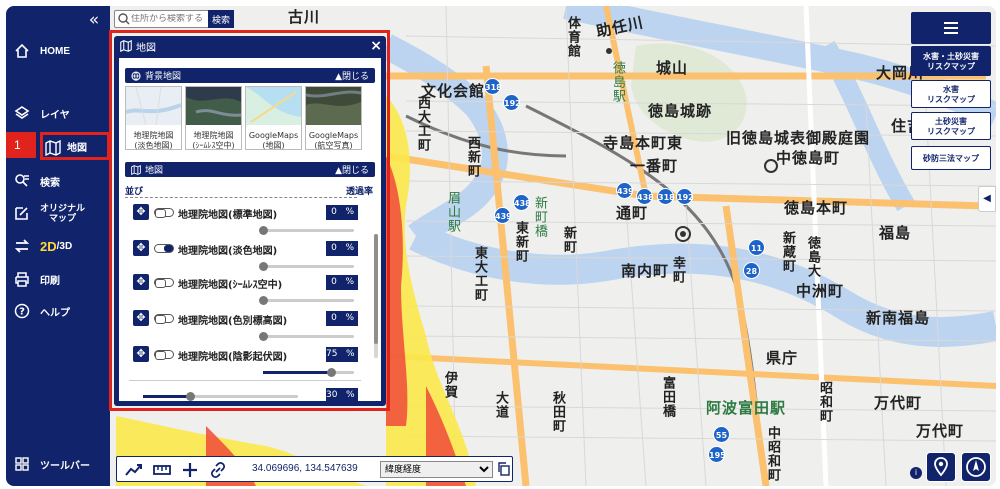 Image resolution: width=1000 pixels, height=489 pixels. What do you see at coordinates (136, 75) in the screenshot?
I see `globe-icon` at bounding box center [136, 75].